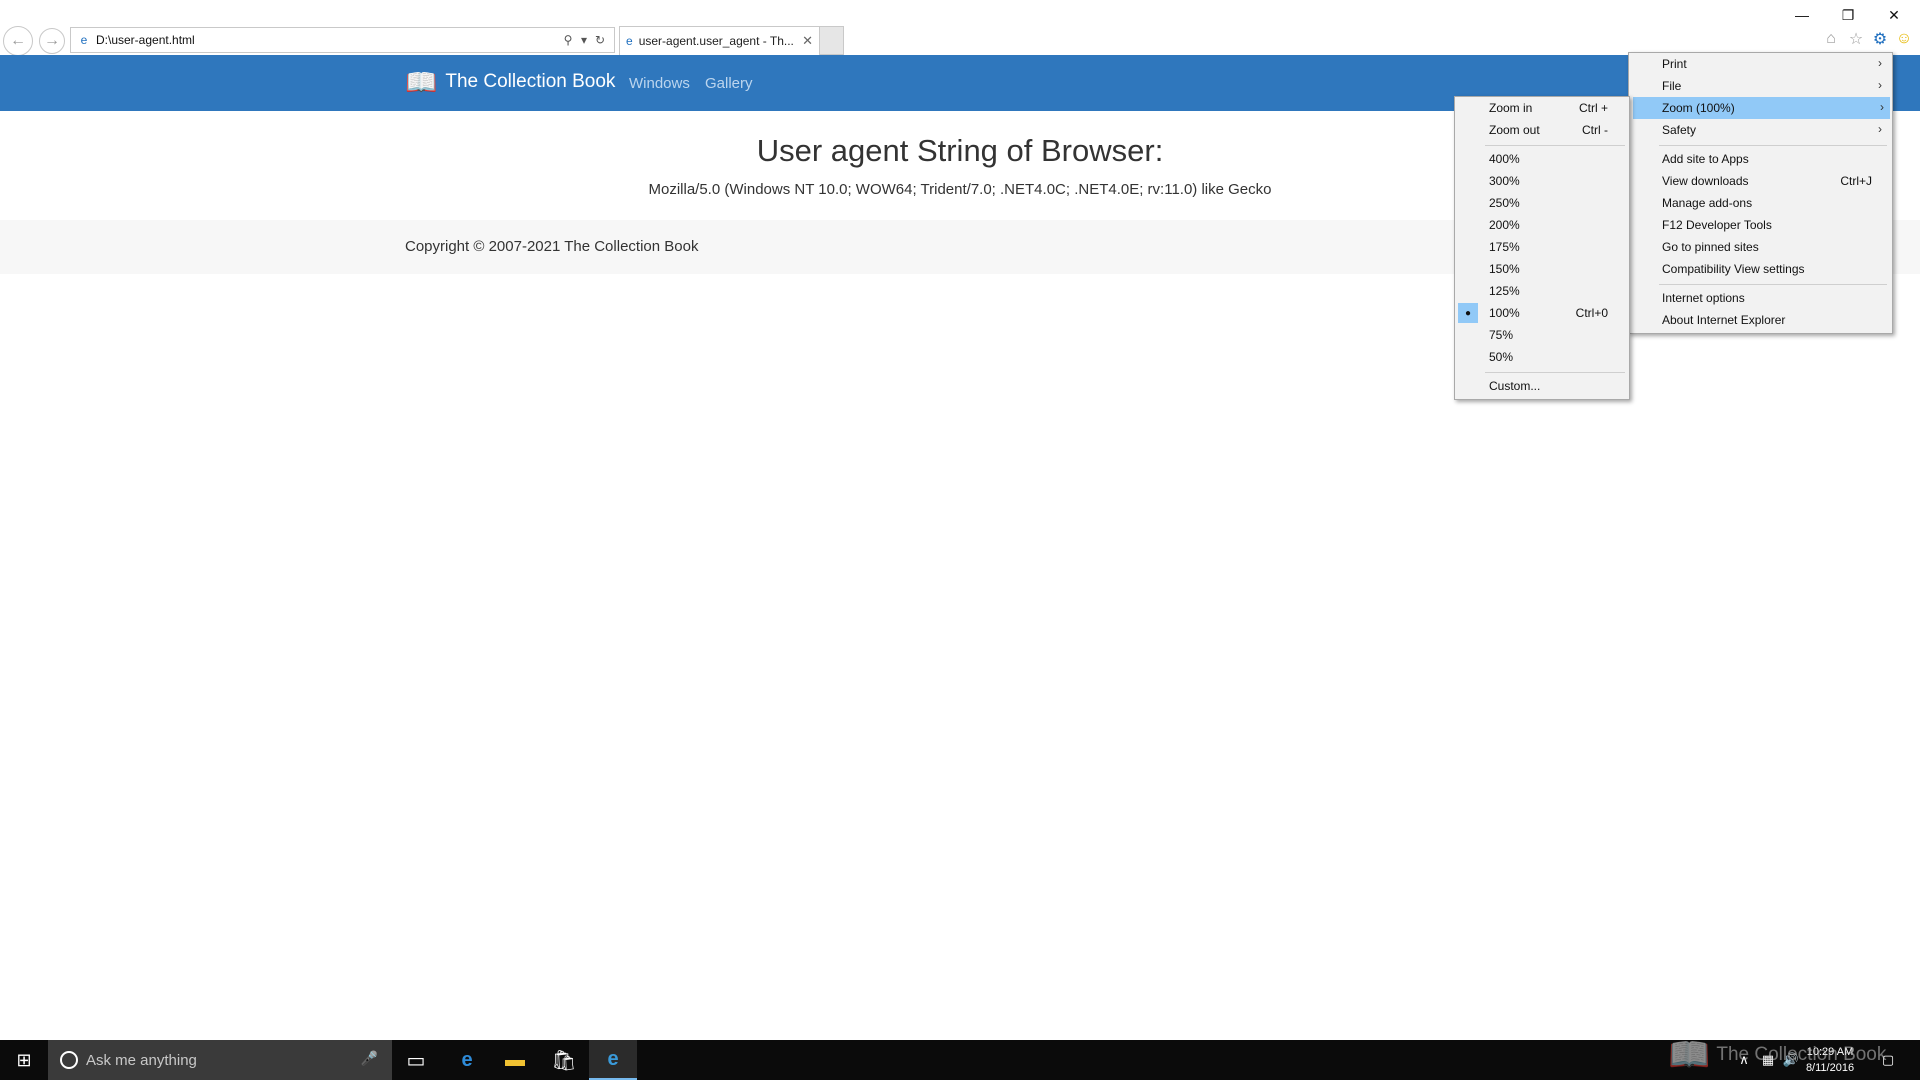 The image size is (1920, 1080). Describe the element at coordinates (84, 40) in the screenshot. I see `ie-page-icon: e` at that location.